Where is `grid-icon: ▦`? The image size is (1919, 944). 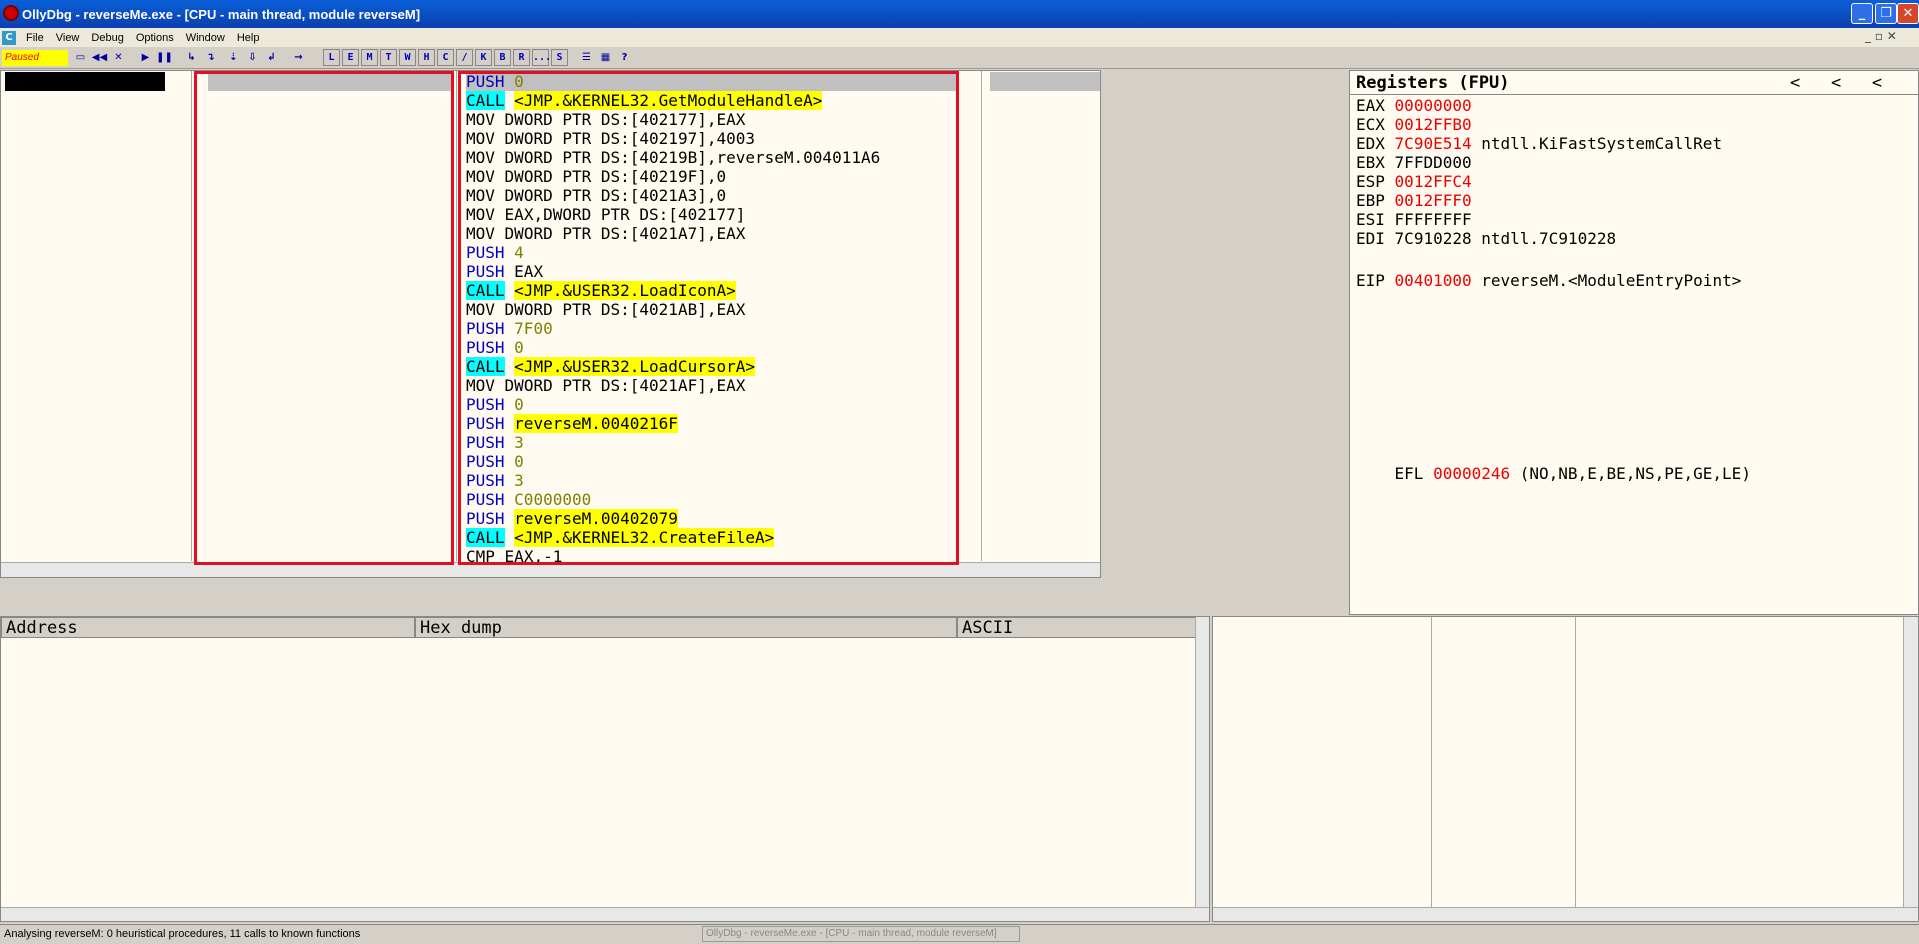 grid-icon: ▦ is located at coordinates (605, 57).